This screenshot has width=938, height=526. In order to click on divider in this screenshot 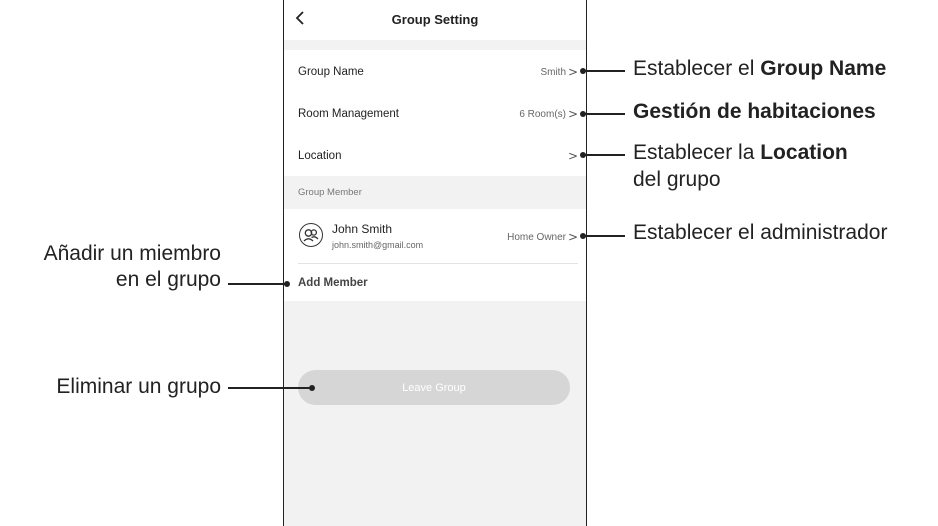, I will do `click(438, 263)`.